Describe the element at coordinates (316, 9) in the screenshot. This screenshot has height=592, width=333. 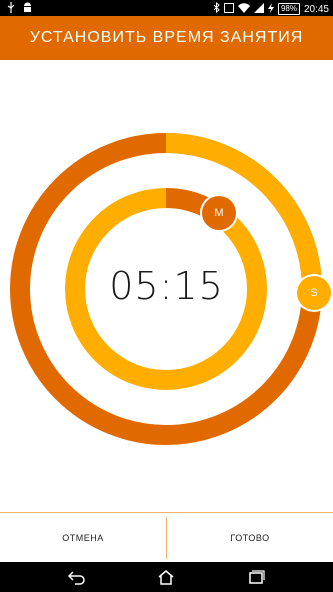
I see `clock: 20:45` at that location.